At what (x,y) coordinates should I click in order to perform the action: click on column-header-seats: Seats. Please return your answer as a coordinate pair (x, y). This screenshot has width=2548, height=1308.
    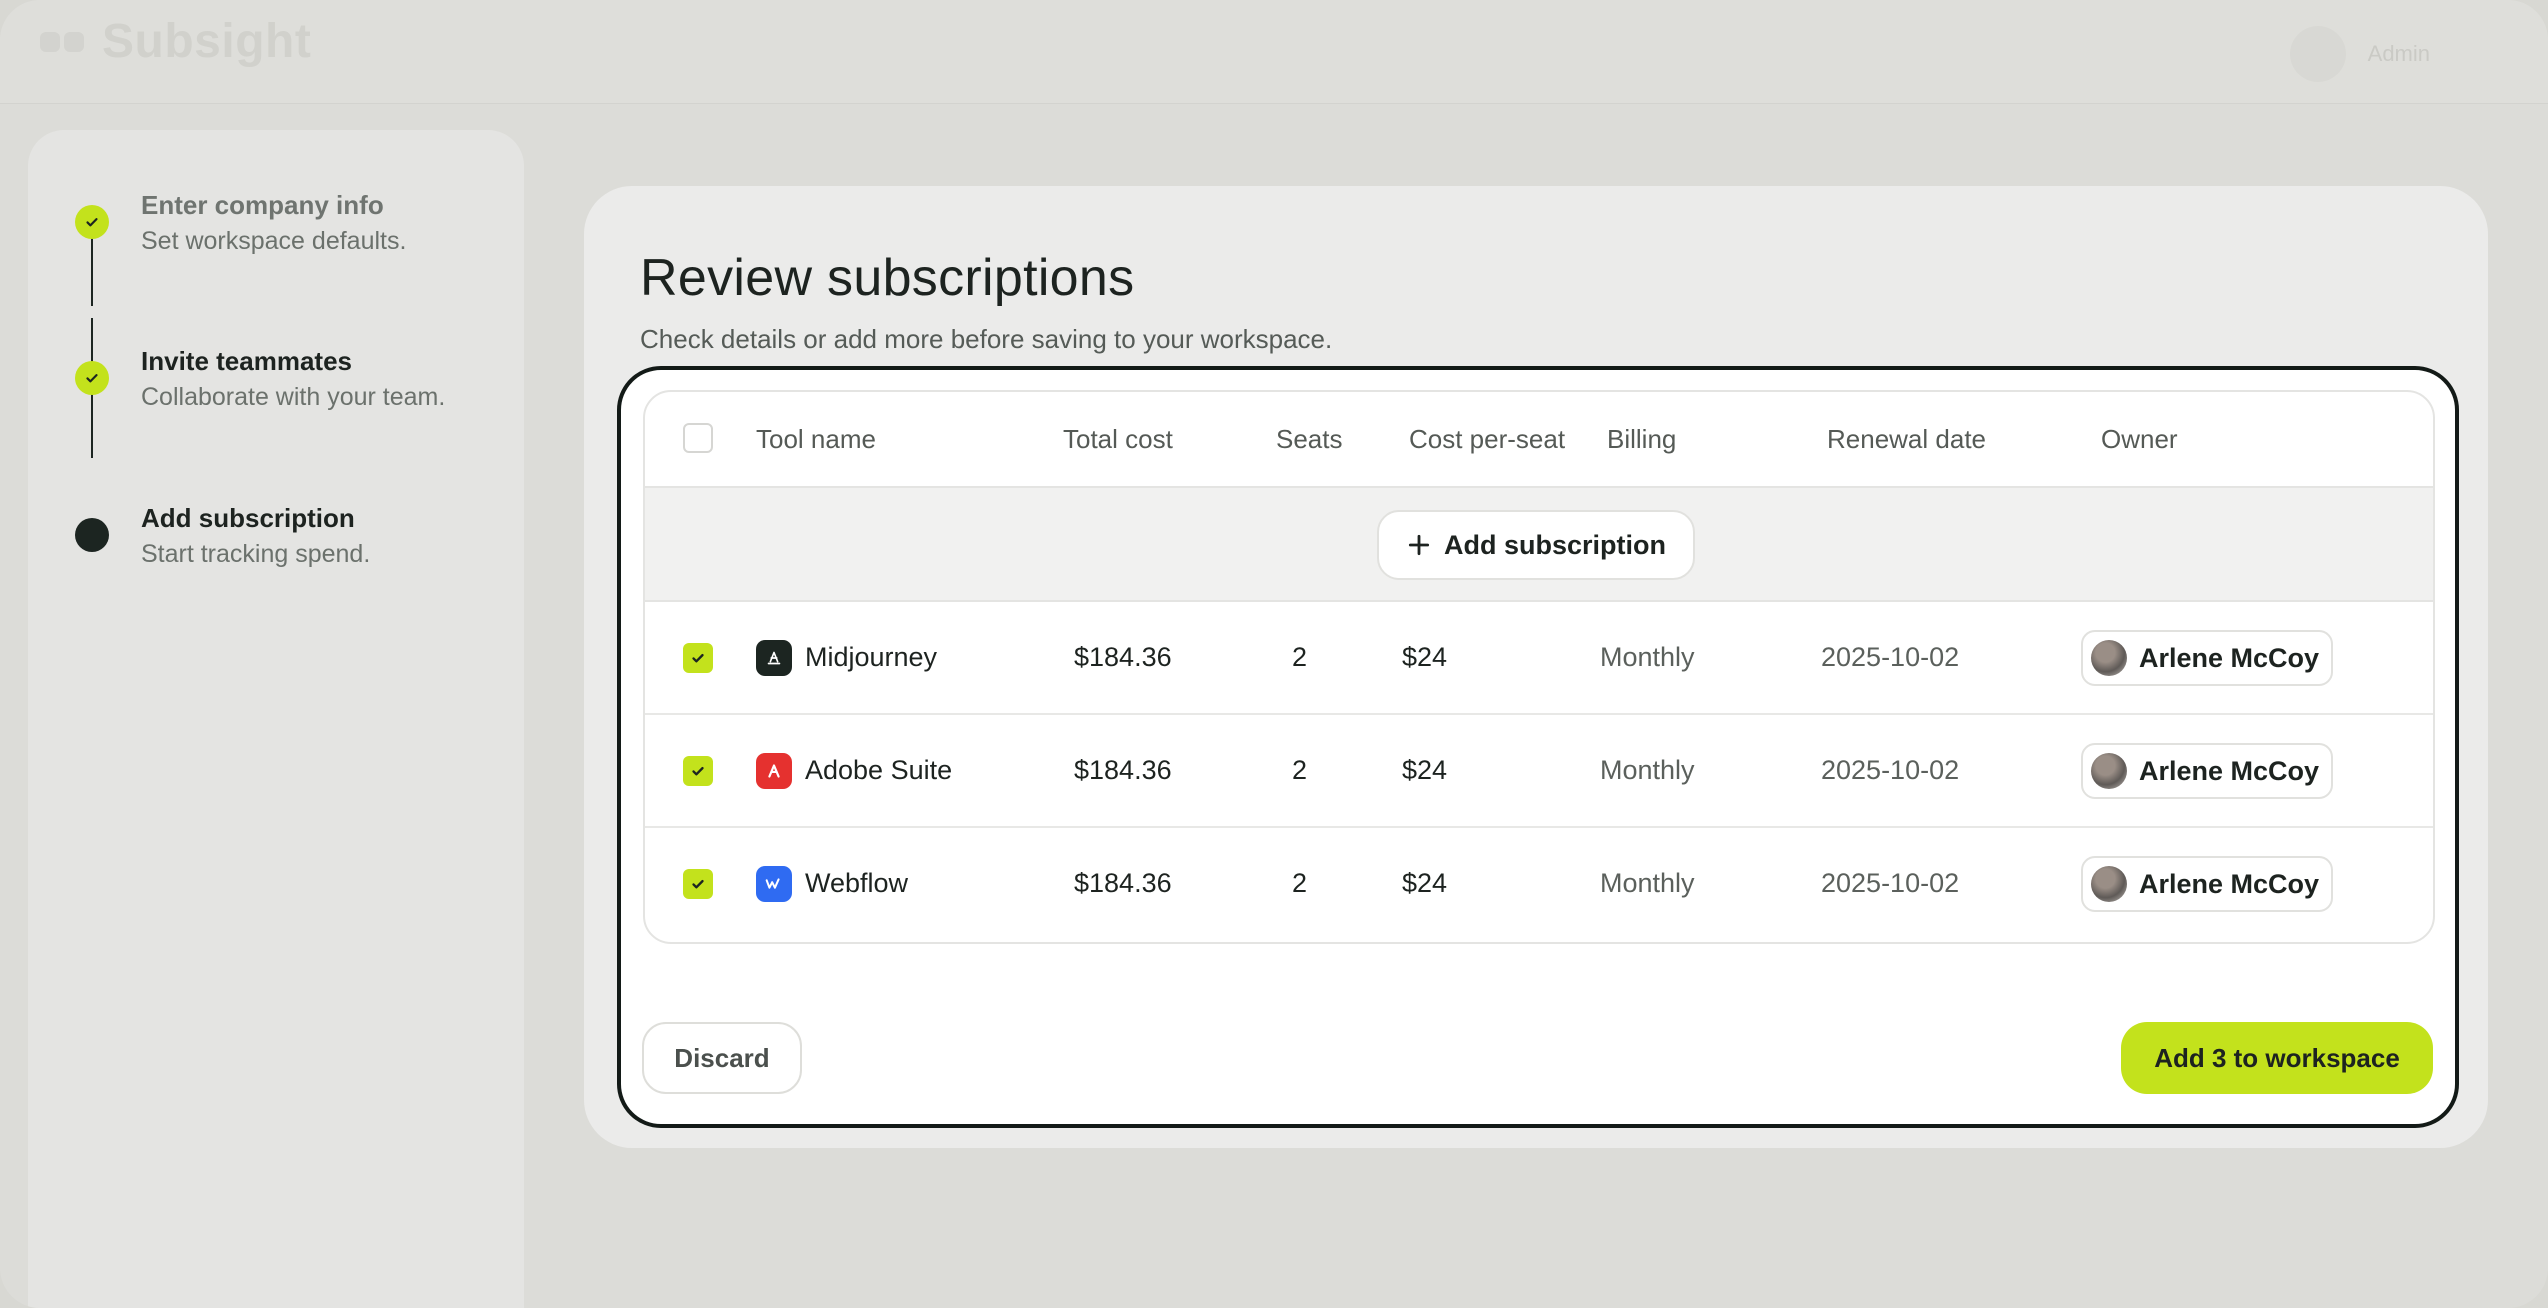
    Looking at the image, I should click on (1309, 439).